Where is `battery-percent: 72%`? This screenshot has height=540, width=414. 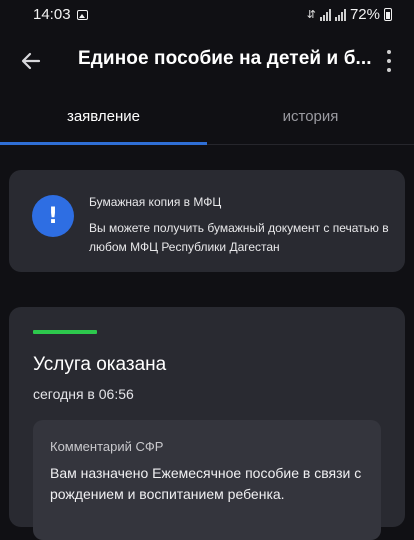
battery-percent: 72% is located at coordinates (364, 14).